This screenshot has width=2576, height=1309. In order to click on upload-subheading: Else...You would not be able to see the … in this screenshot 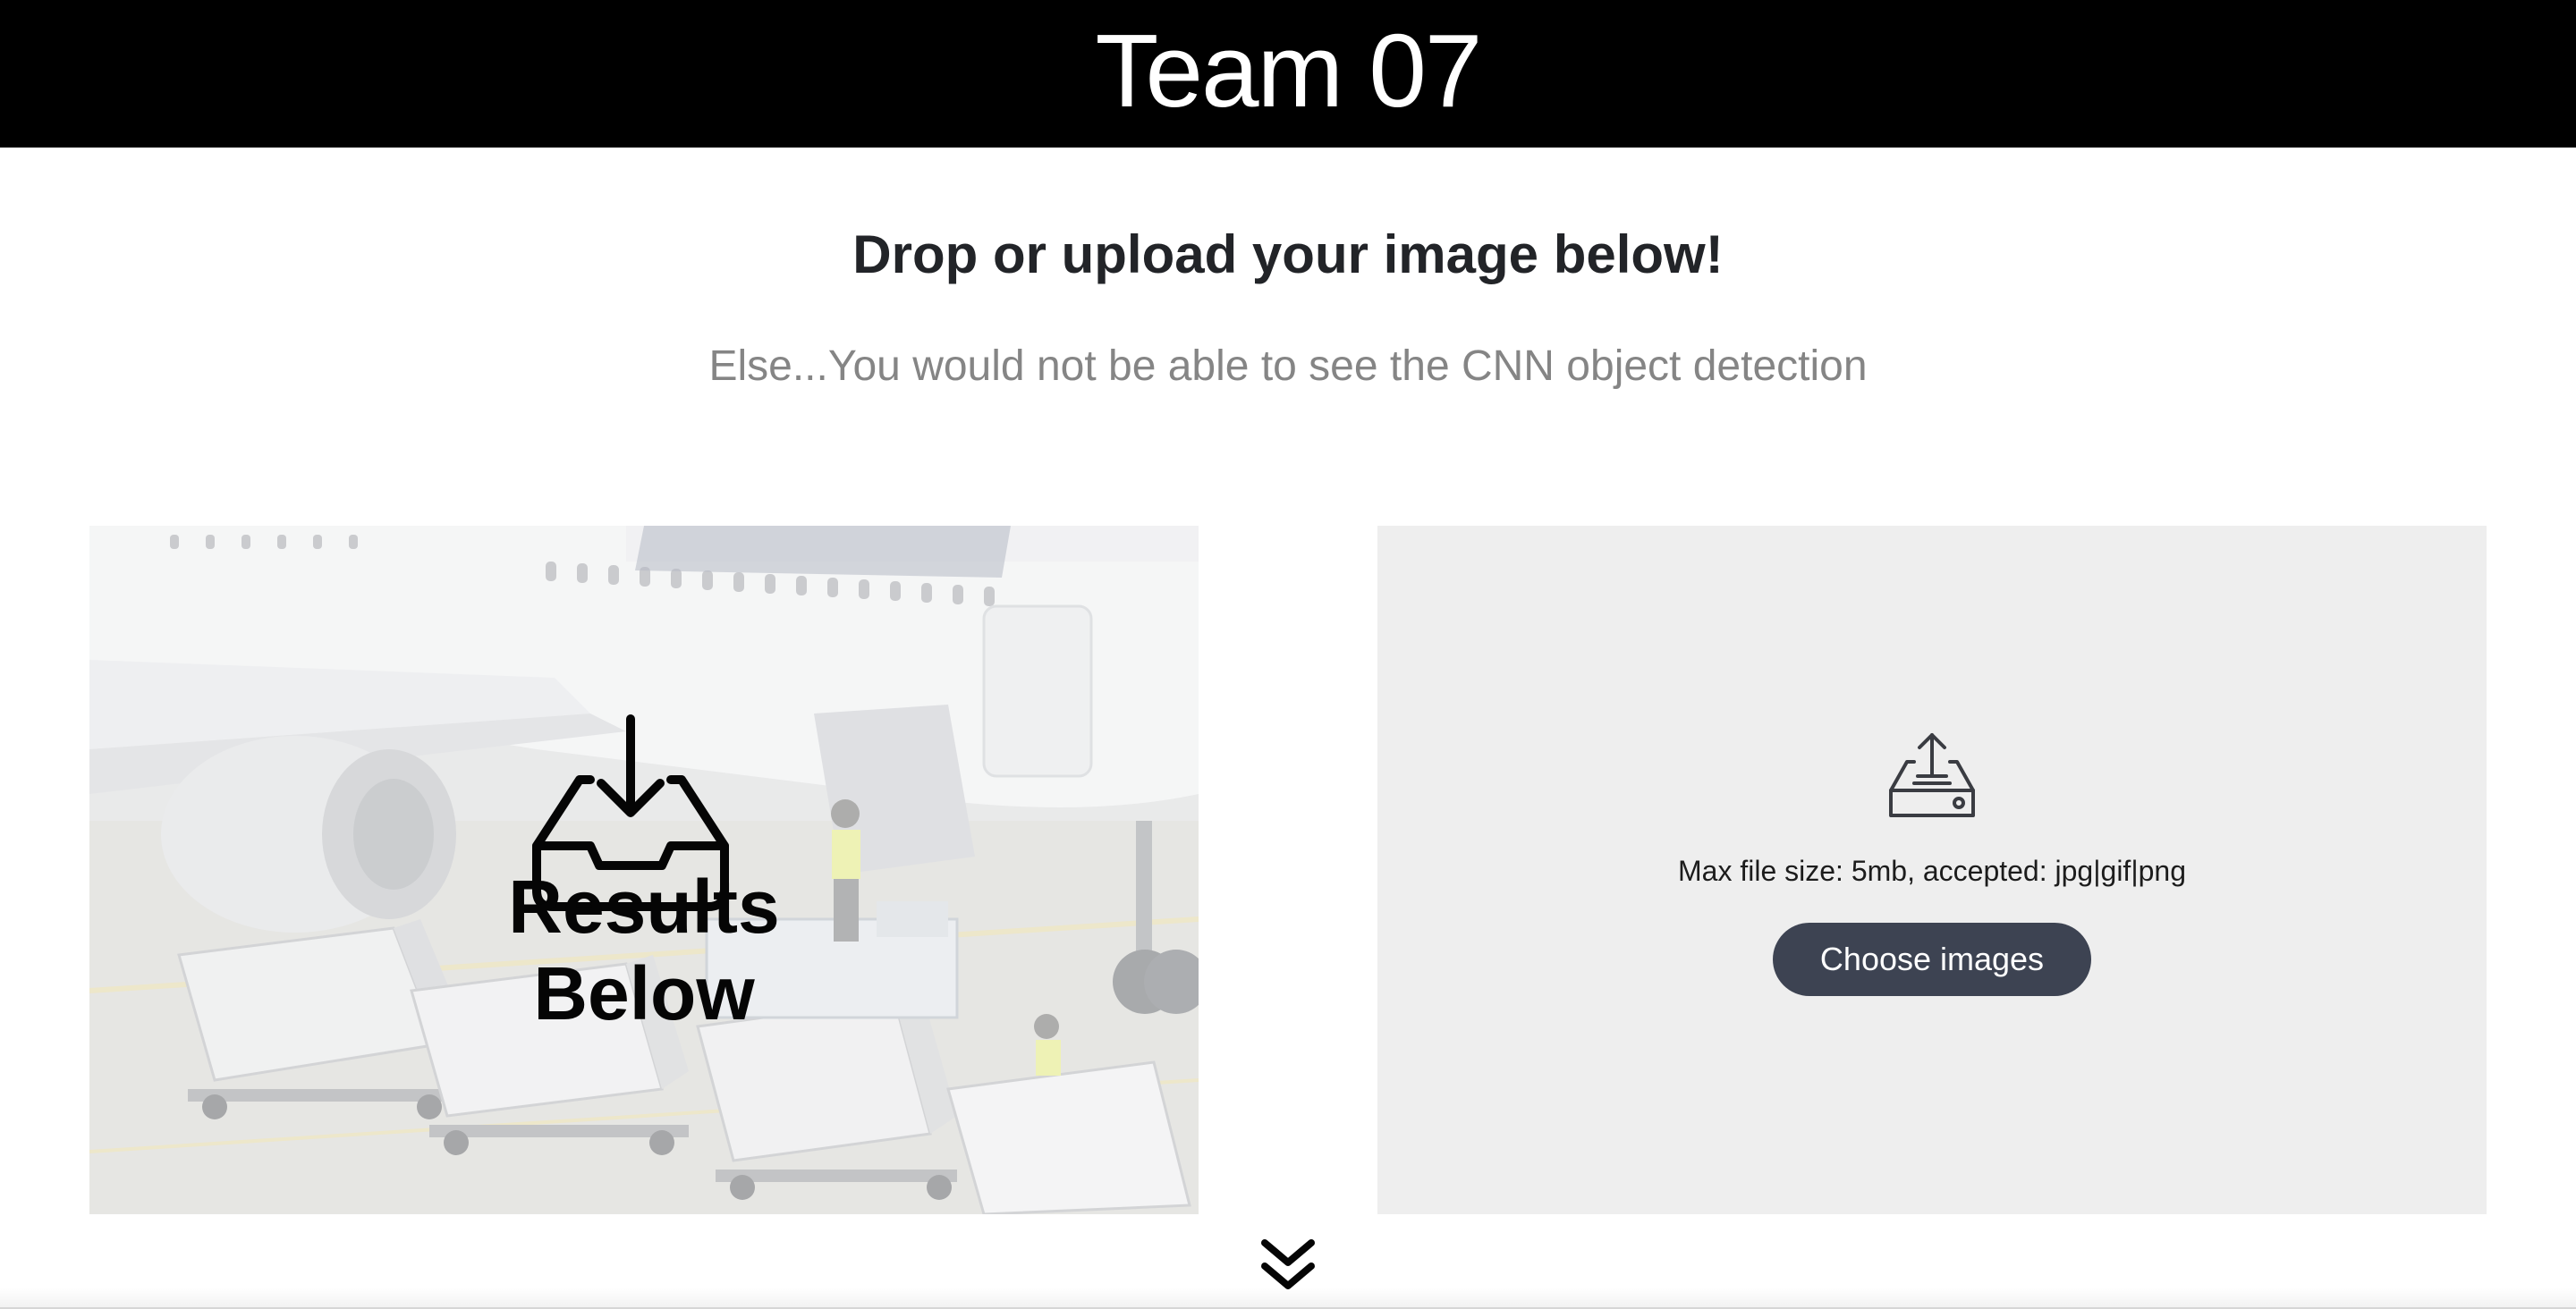, I will do `click(1288, 366)`.